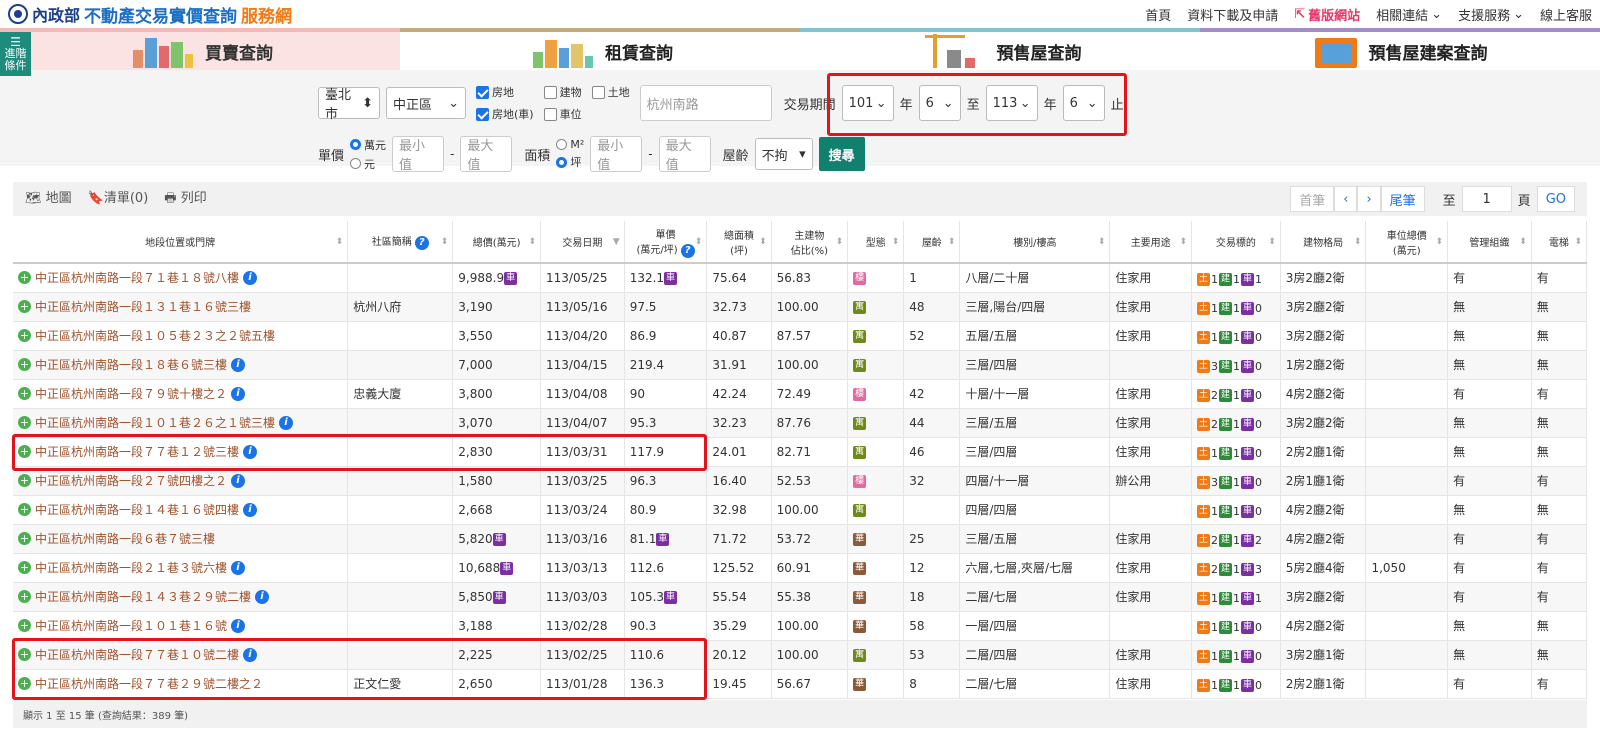  I want to click on radio-yuan: 元, so click(368, 164).